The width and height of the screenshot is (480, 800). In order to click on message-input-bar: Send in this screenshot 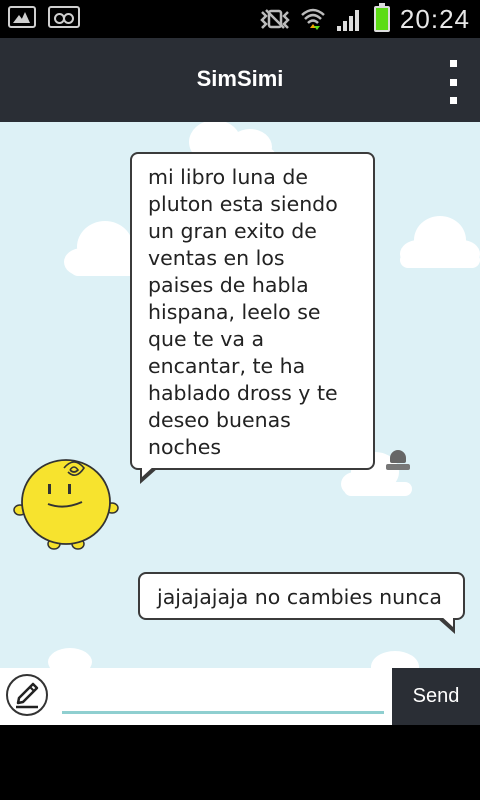, I will do `click(240, 696)`.